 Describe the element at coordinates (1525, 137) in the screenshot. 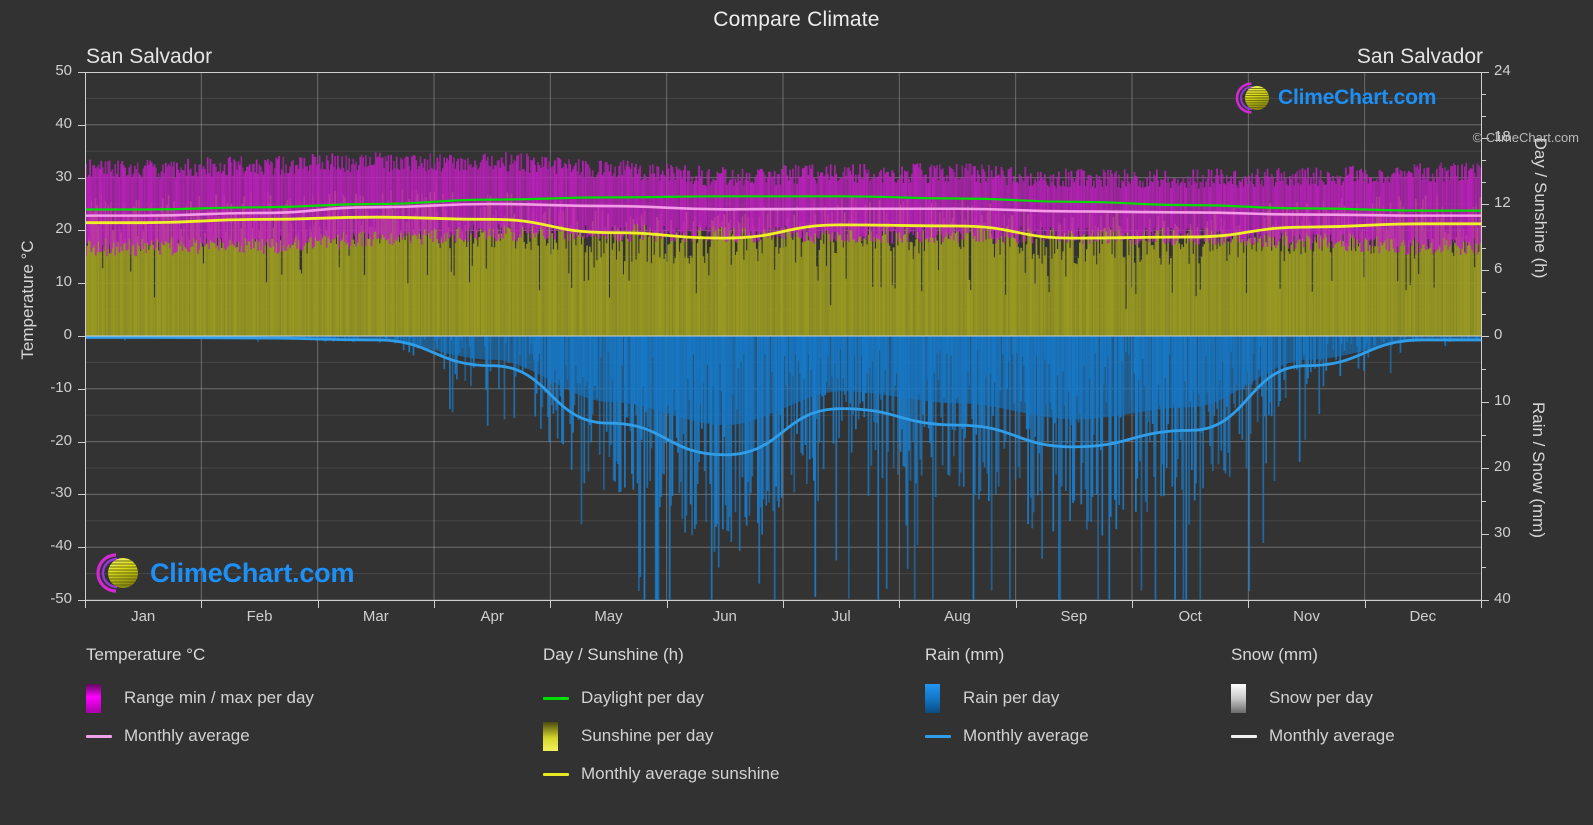

I see `copyright-label: © ClimeChart.com` at that location.